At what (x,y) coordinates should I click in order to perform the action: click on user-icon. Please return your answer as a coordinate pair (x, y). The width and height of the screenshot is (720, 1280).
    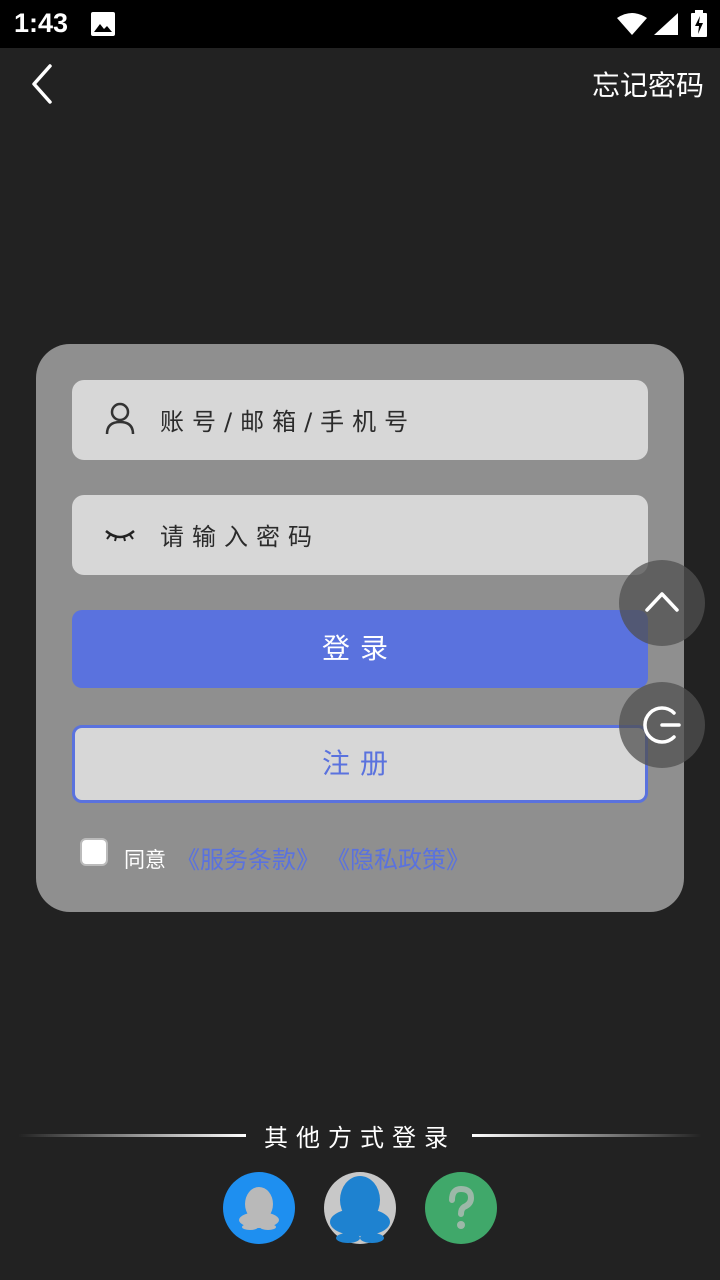
    Looking at the image, I should click on (120, 418).